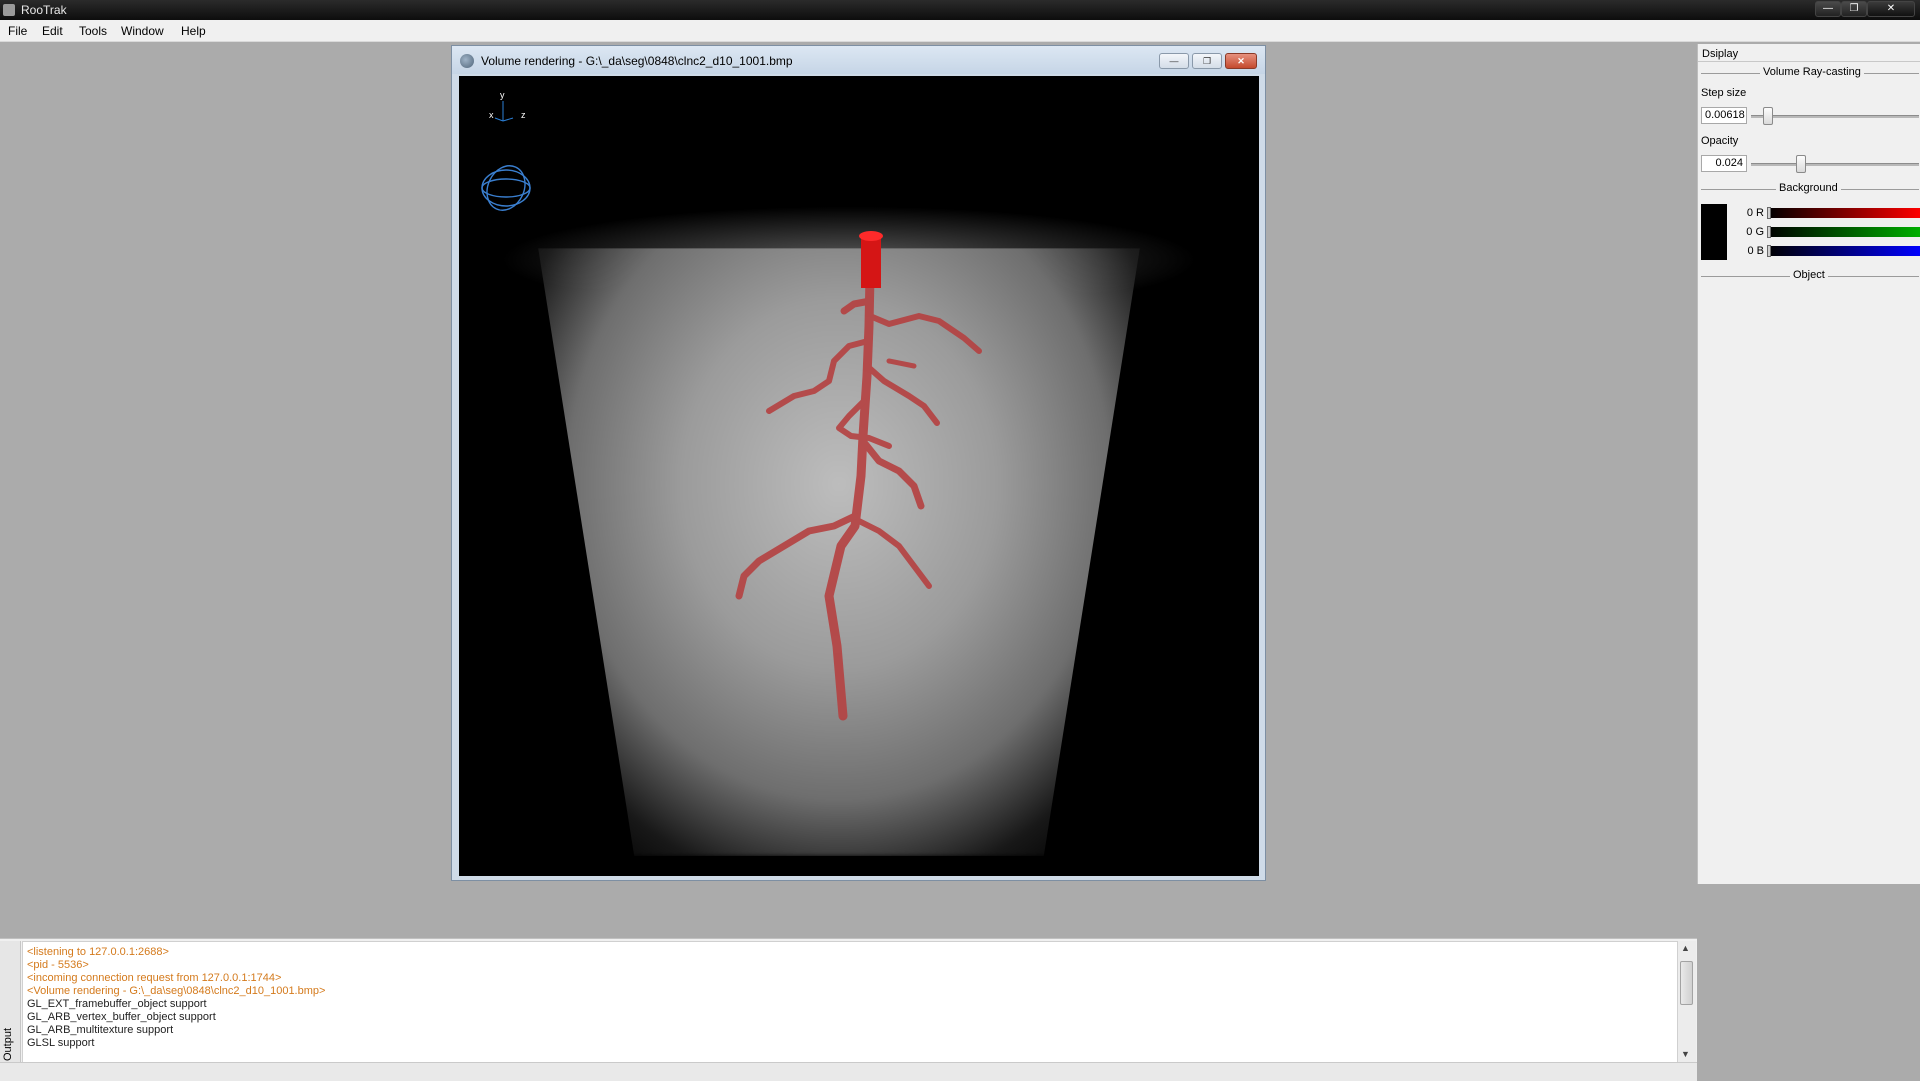 The image size is (1920, 1081). What do you see at coordinates (1844, 232) in the screenshot?
I see `background-g-slider` at bounding box center [1844, 232].